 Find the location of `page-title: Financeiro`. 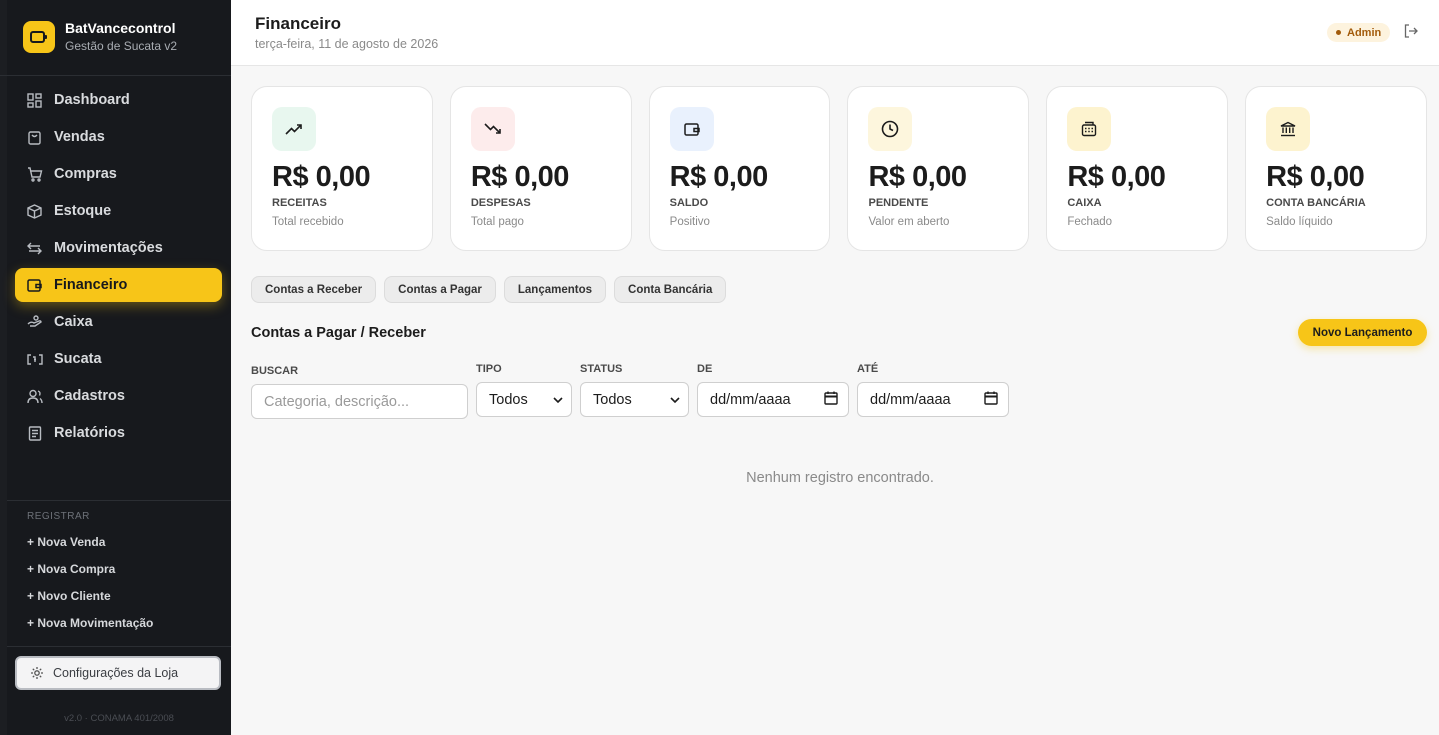

page-title: Financeiro is located at coordinates (298, 23).